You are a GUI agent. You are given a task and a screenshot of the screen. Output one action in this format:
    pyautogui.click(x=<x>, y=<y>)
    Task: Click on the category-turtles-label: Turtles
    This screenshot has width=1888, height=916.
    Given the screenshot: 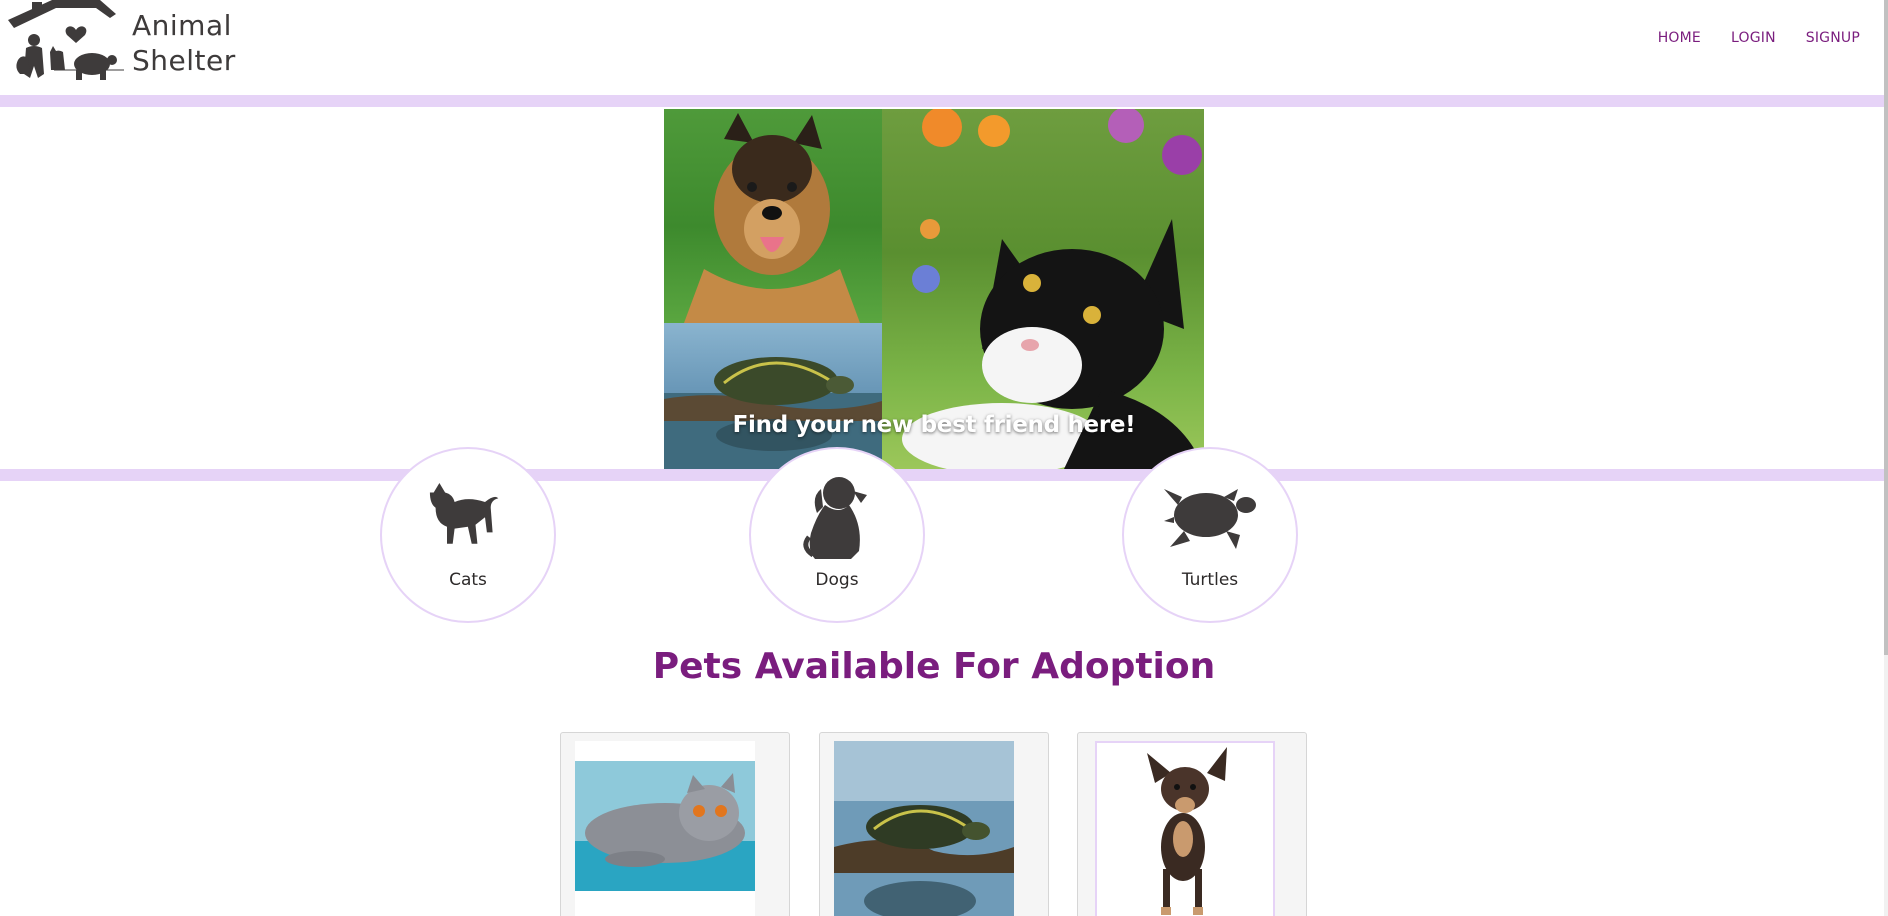 What is the action you would take?
    pyautogui.click(x=1210, y=580)
    